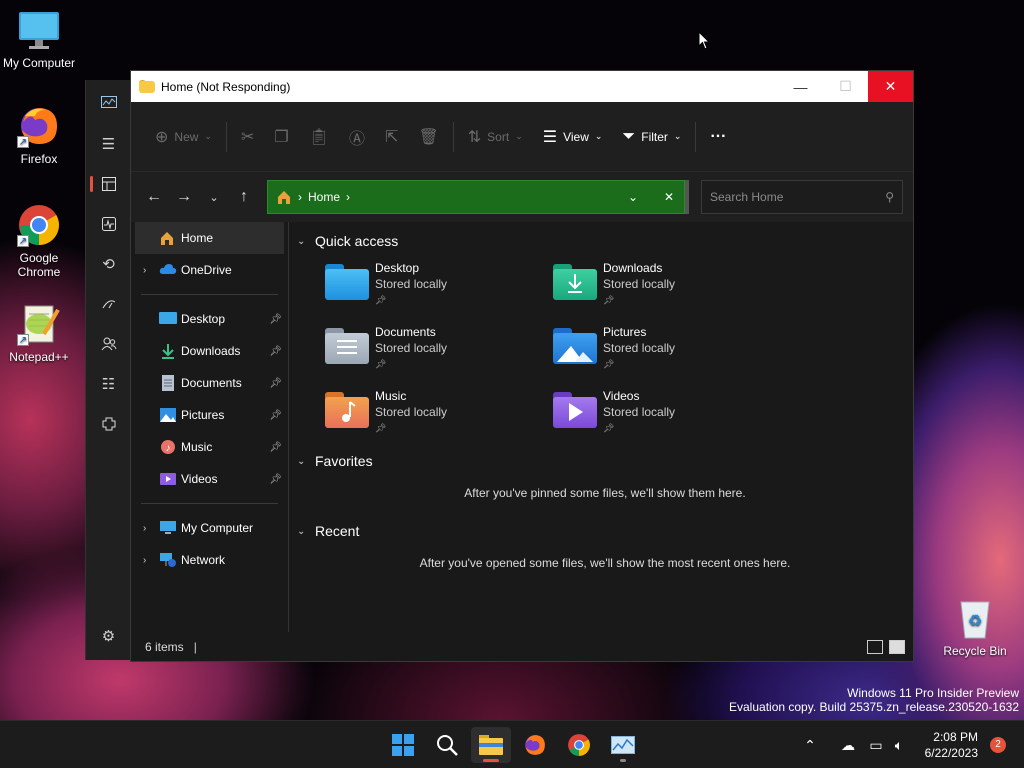 The width and height of the screenshot is (1024, 768). I want to click on nav-divider, so click(209, 503).